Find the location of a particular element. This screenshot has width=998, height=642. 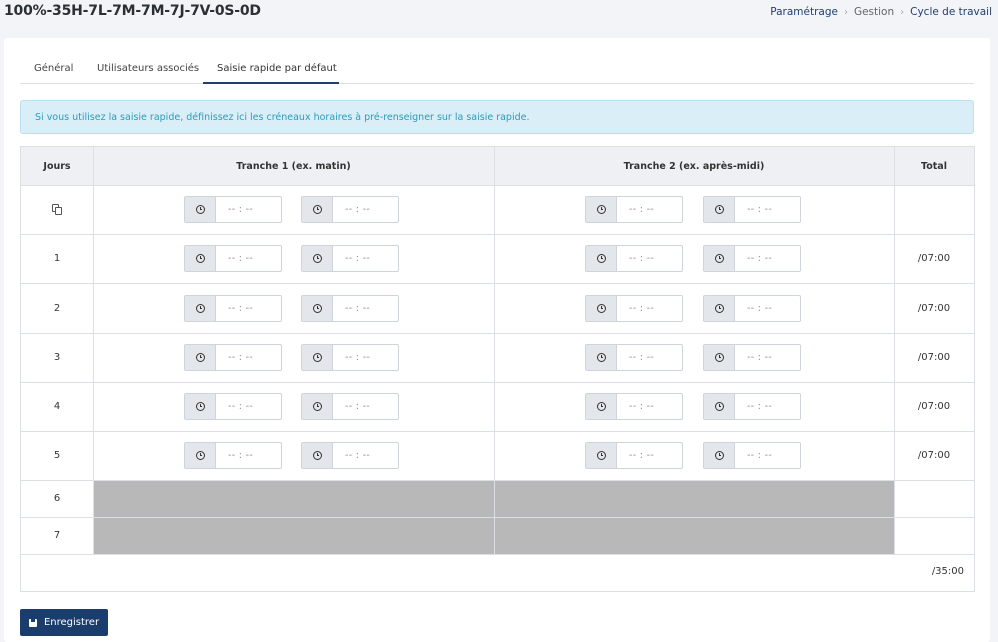

day-5-slot2-start-input: -- is located at coordinates (634, 455).